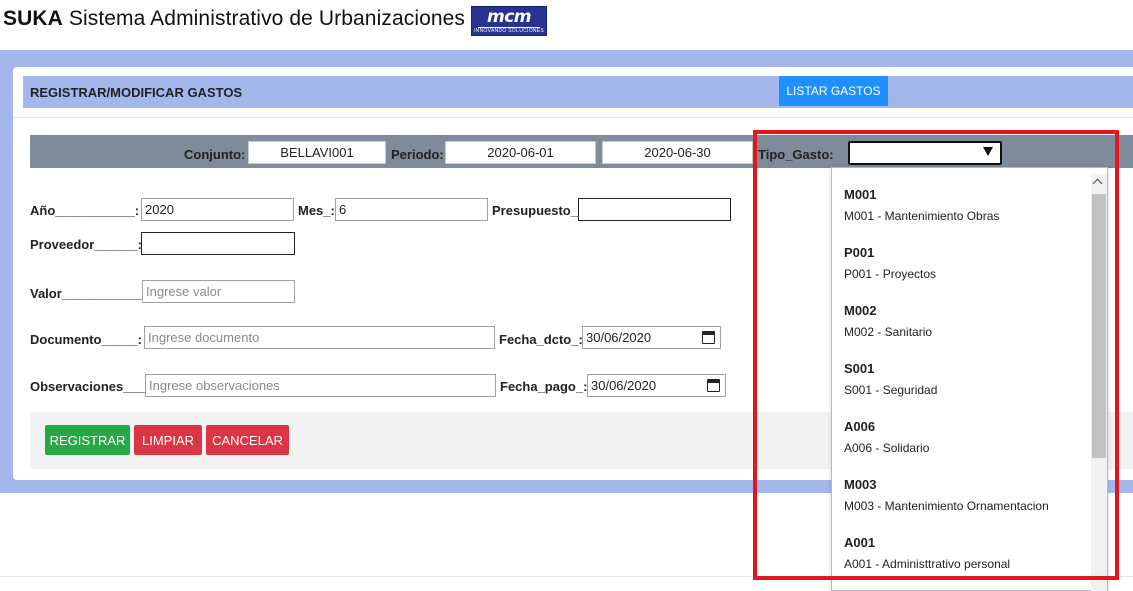  I want to click on dropdown-scrollbar, so click(1099, 382).